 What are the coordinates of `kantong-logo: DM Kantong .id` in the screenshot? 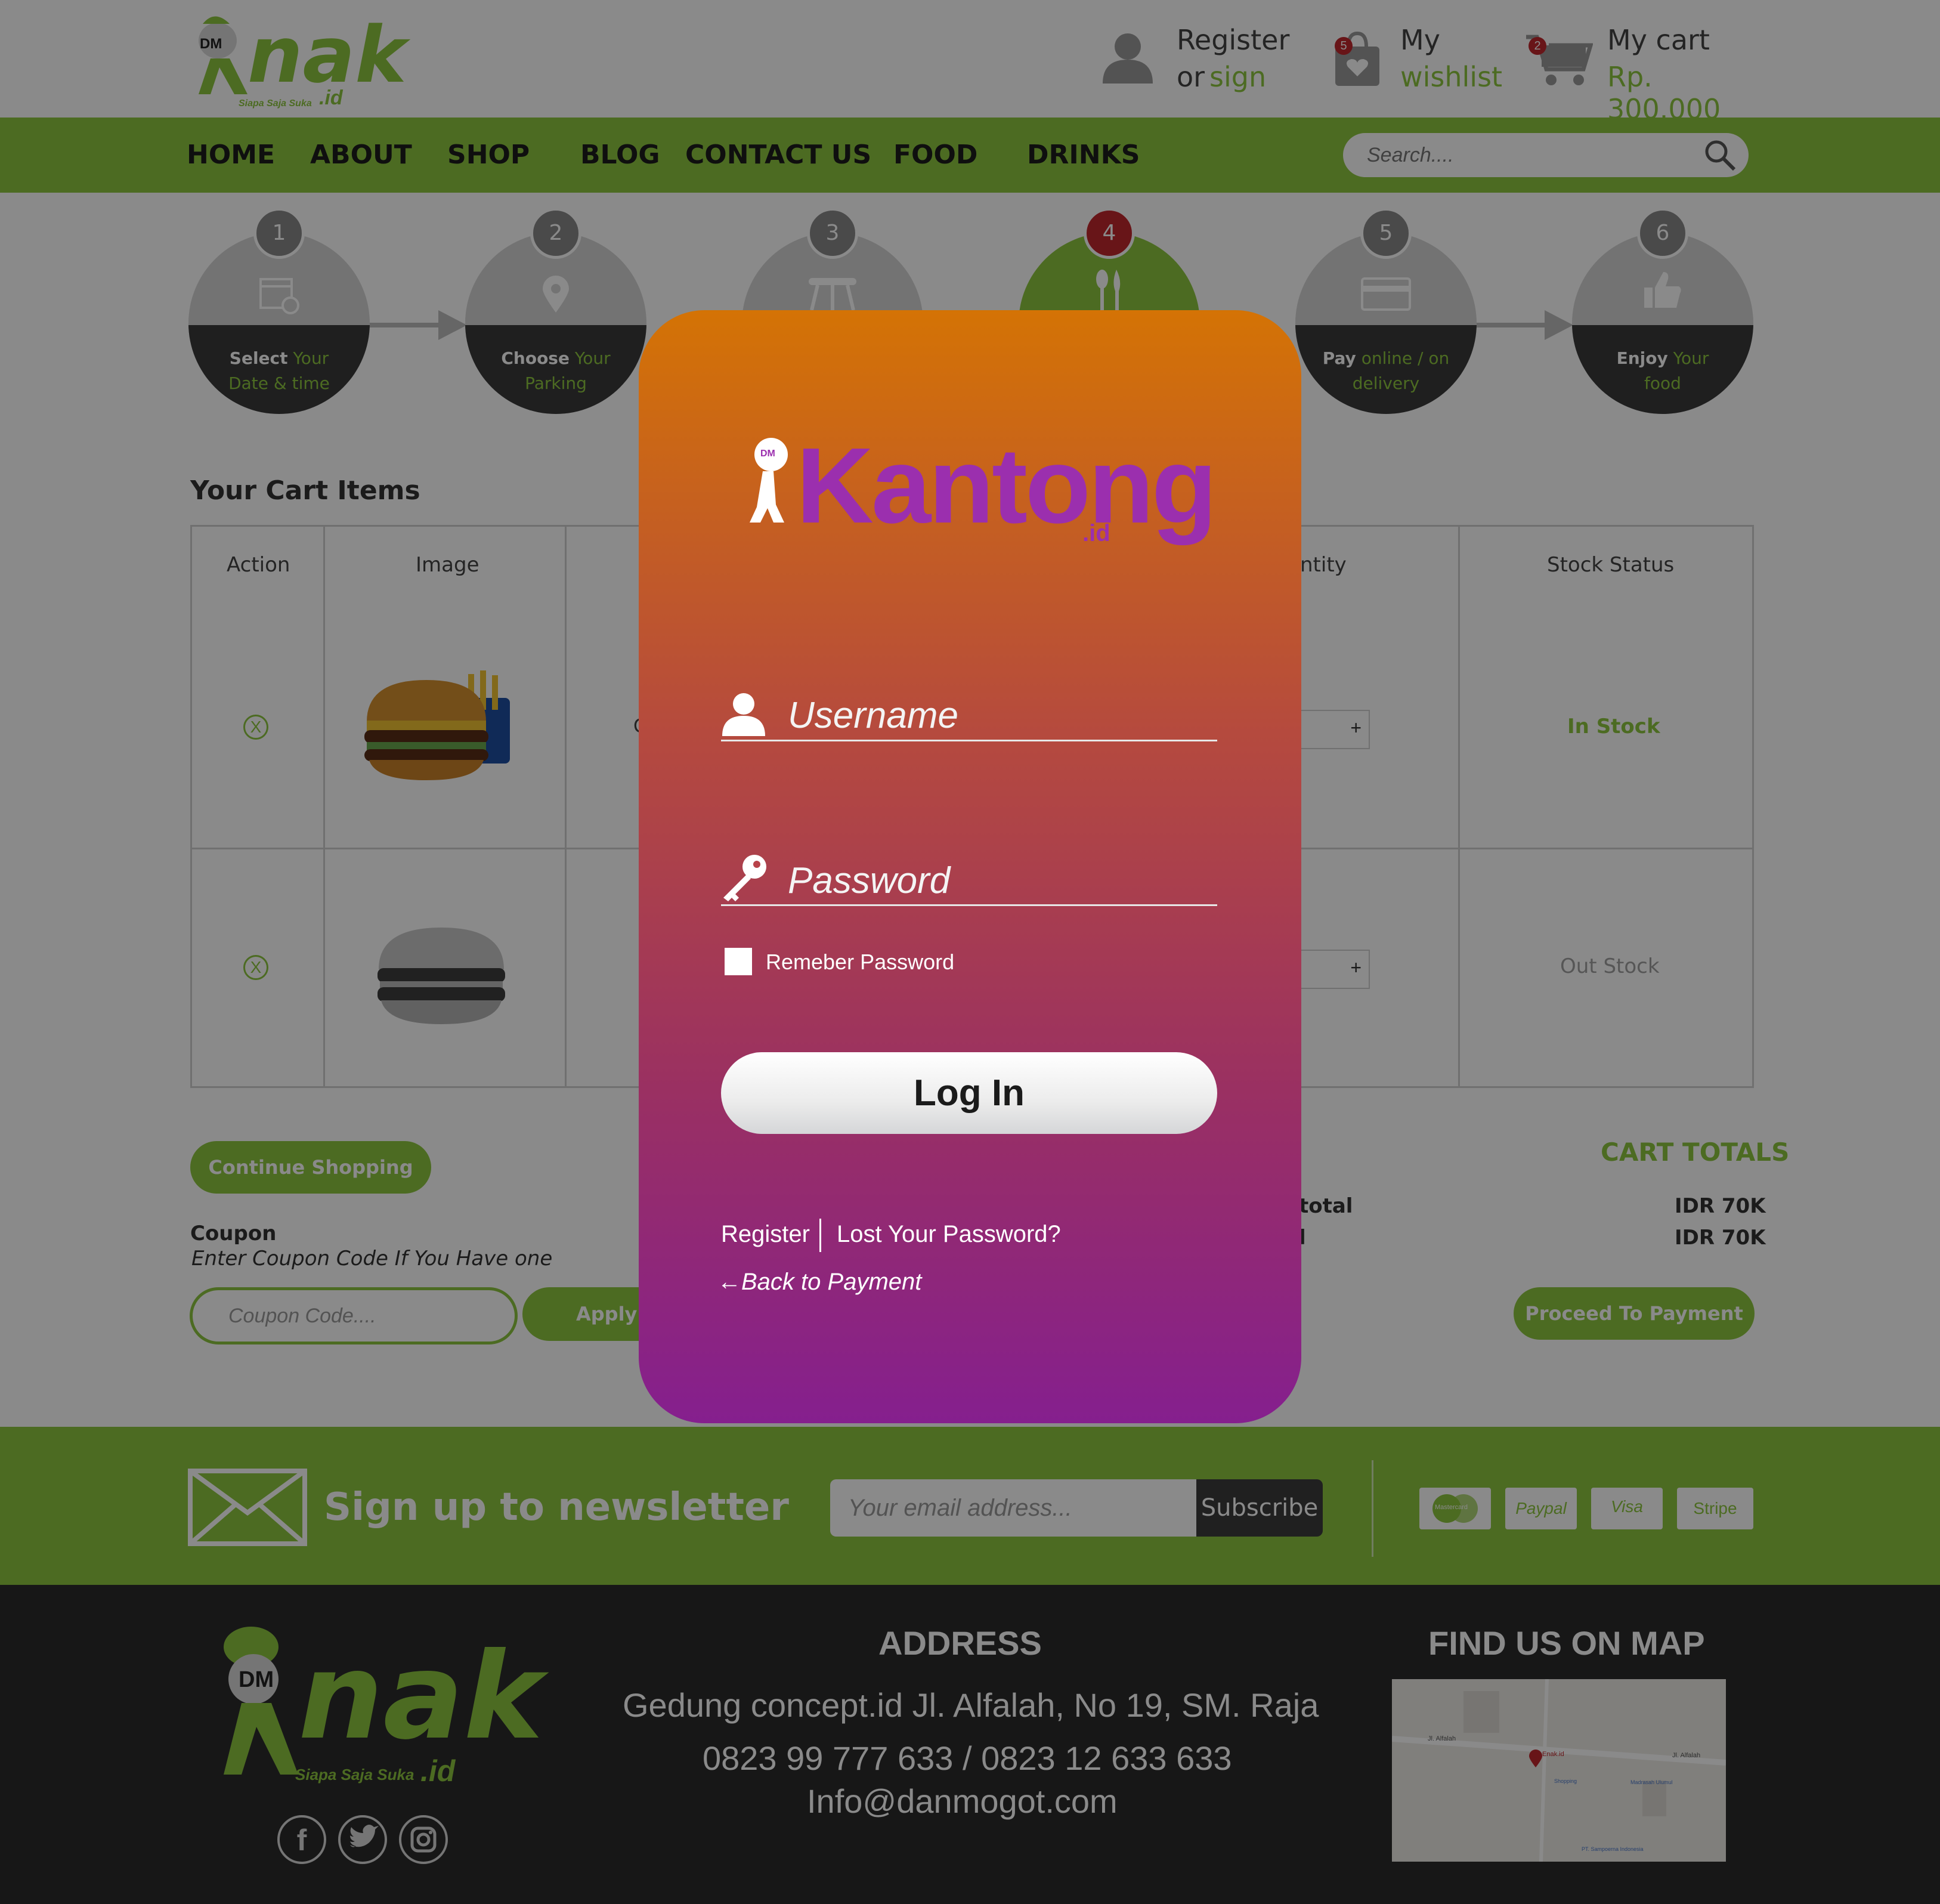 It's located at (982, 489).